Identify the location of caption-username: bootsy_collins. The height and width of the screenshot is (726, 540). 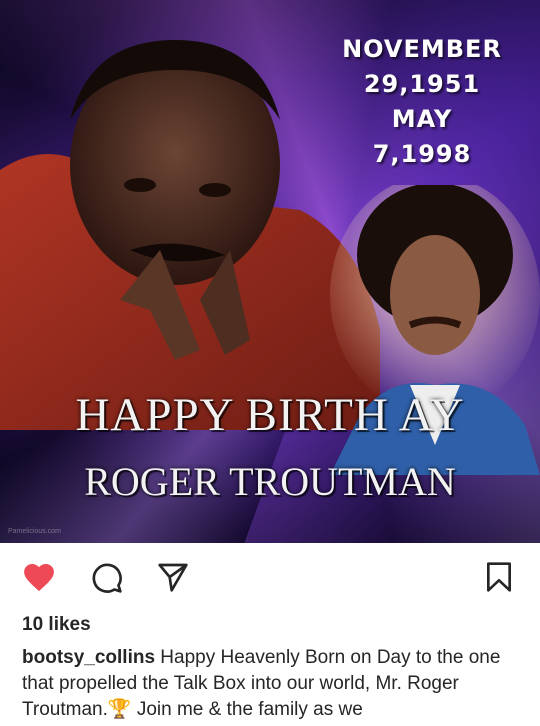
(88, 657).